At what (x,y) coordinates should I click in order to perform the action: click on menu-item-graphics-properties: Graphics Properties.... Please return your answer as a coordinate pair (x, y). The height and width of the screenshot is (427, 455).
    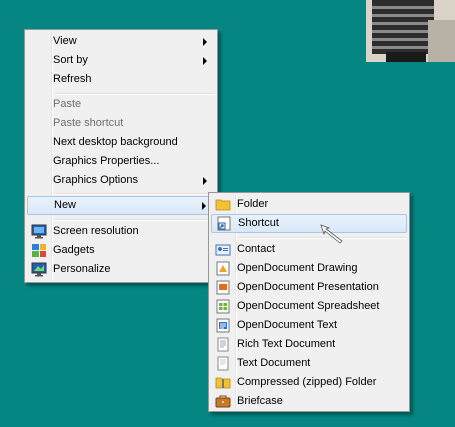
    Looking at the image, I should click on (121, 161).